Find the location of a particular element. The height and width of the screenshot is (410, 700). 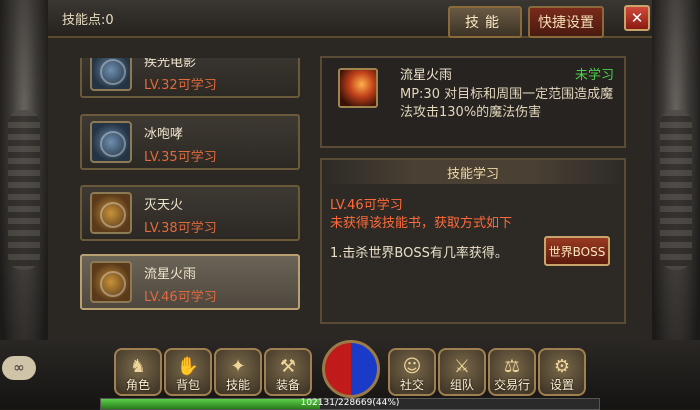

settings-icon: ⚙ is located at coordinates (562, 366).